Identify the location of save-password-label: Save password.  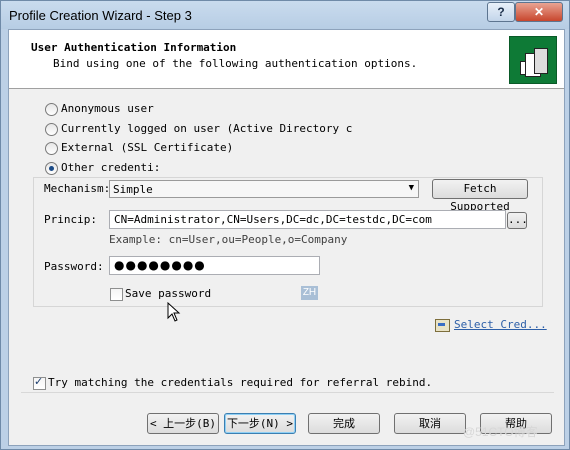
(168, 293).